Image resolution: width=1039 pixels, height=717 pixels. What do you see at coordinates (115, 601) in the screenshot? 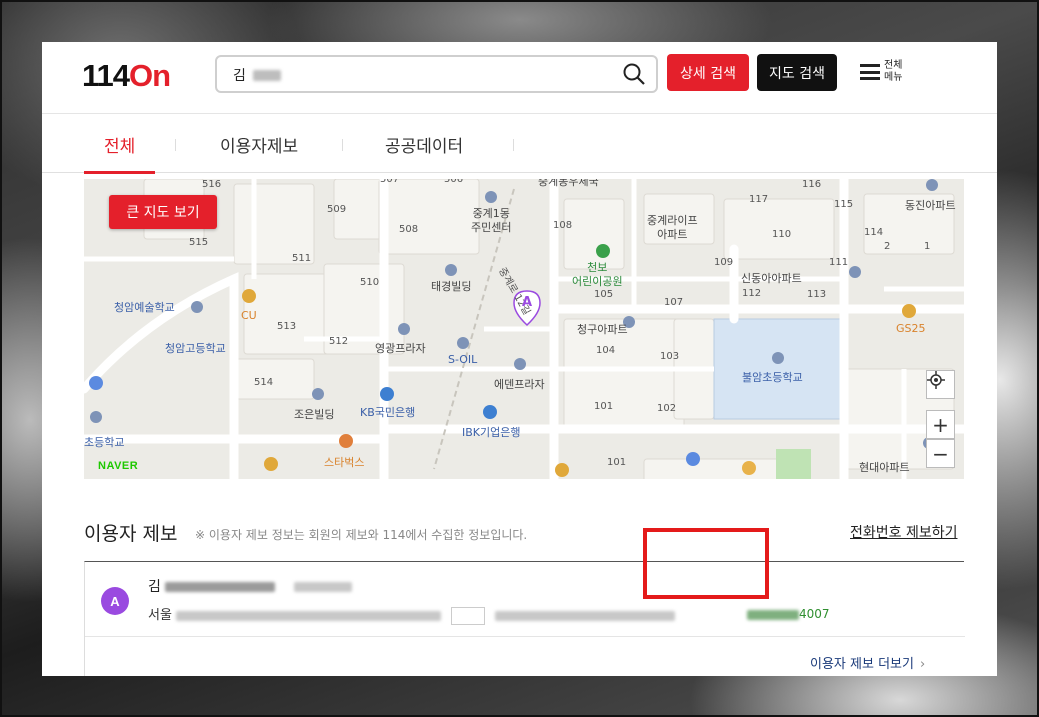
I see `avatar: A` at bounding box center [115, 601].